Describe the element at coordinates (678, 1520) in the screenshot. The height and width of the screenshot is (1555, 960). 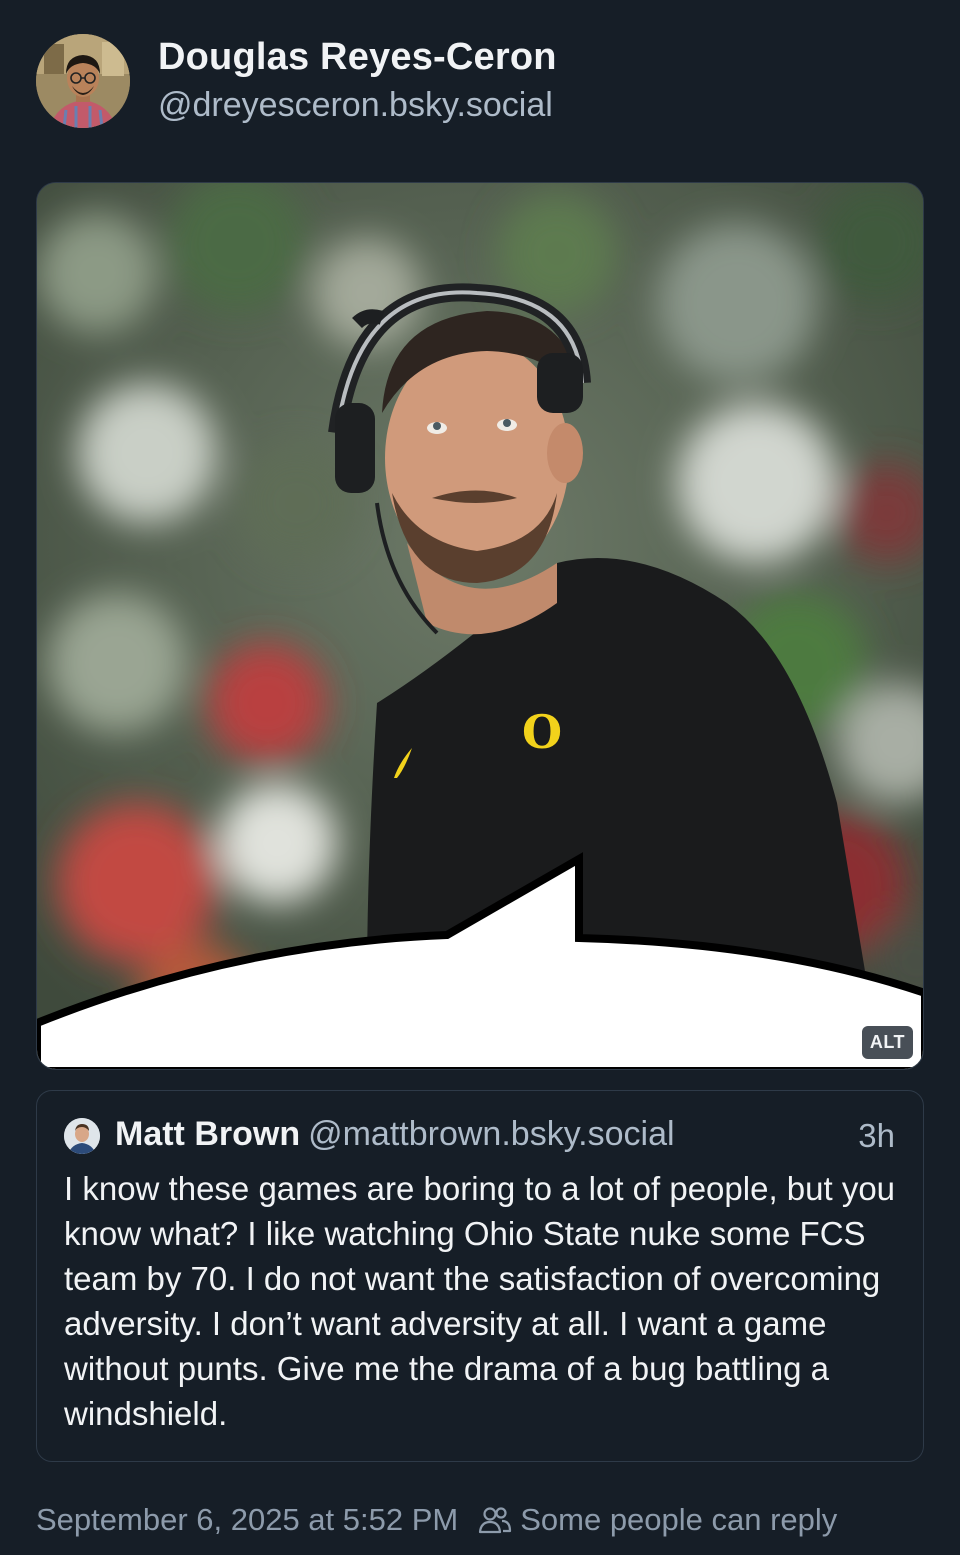
I see `reply-setting-label: Some people can reply` at that location.